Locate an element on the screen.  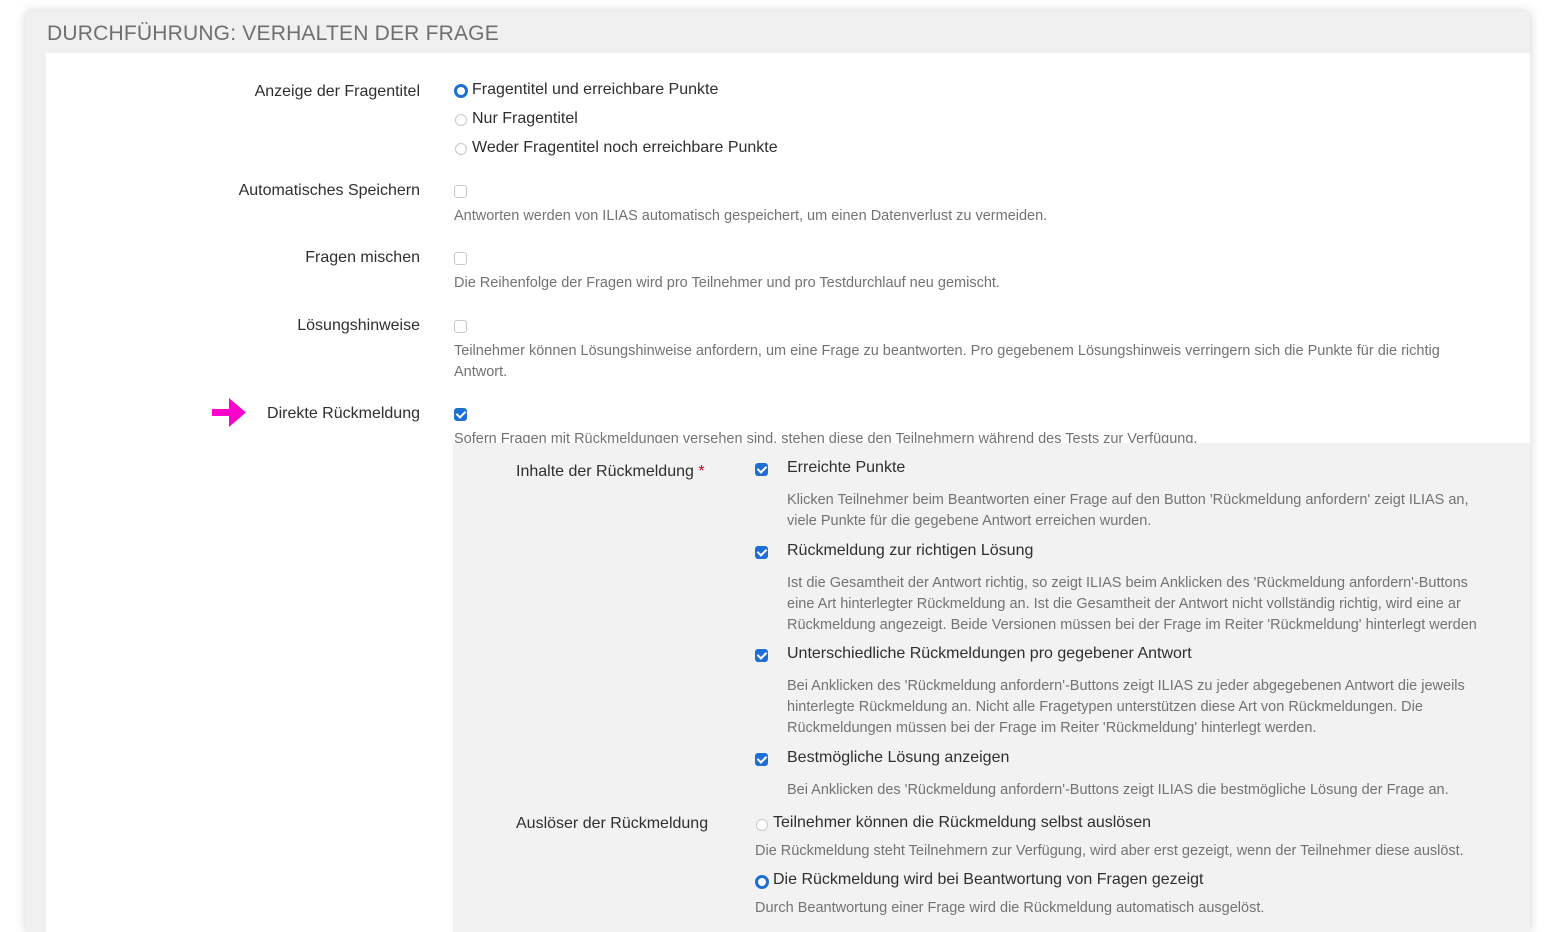
contents-label: Inhalte der Rückmeldung * is located at coordinates (610, 472).